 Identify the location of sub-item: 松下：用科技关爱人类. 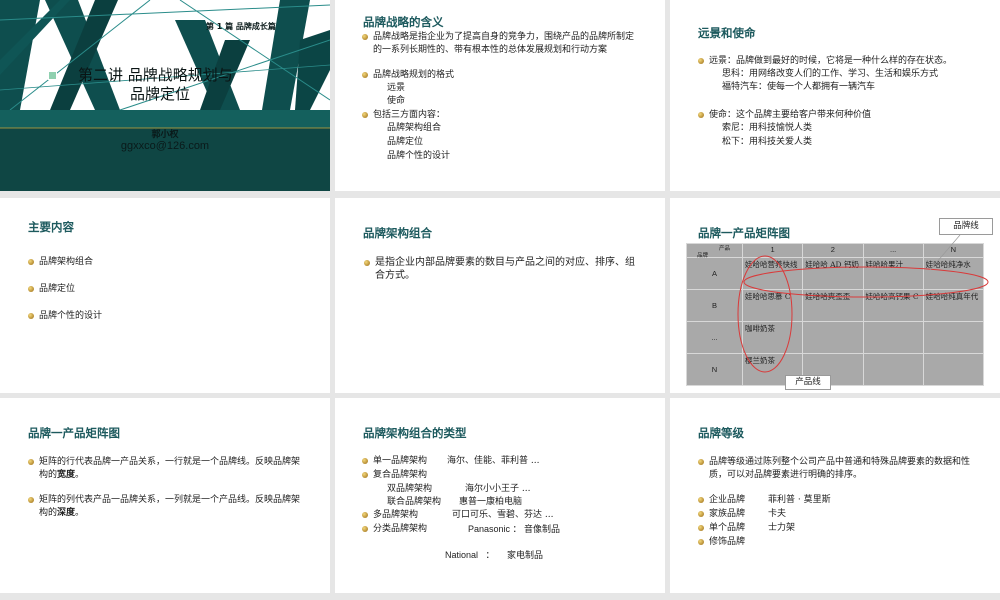
(767, 142).